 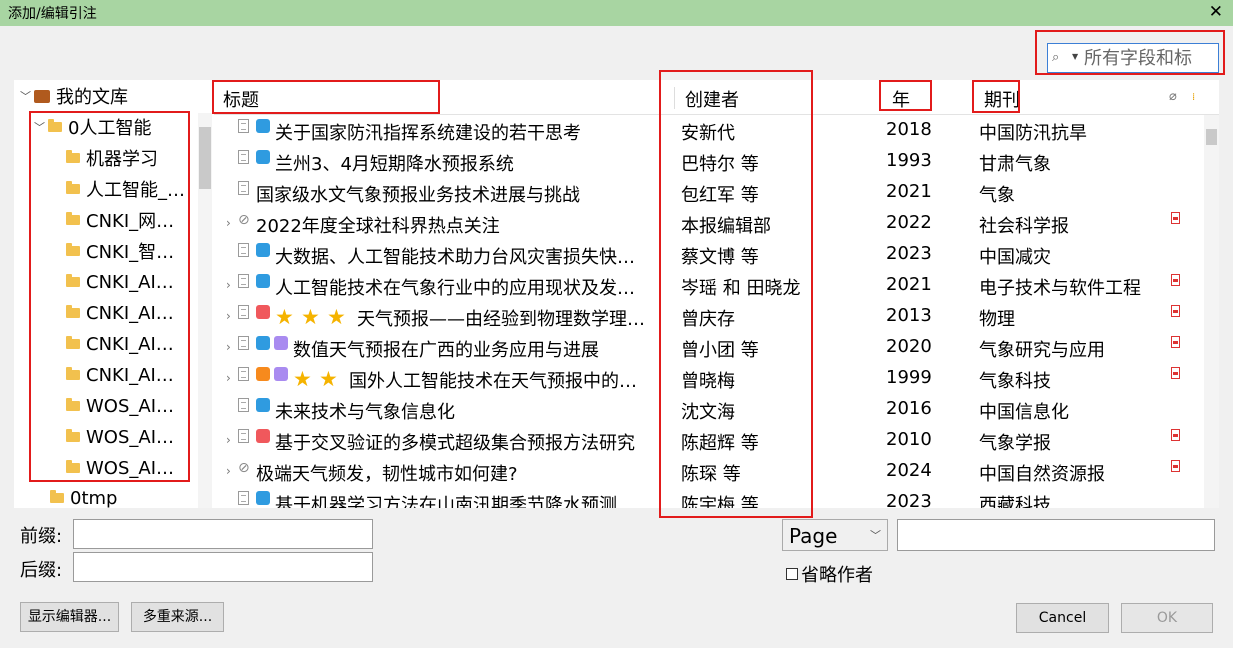 What do you see at coordinates (205, 310) in the screenshot?
I see `tree-scrollbar` at bounding box center [205, 310].